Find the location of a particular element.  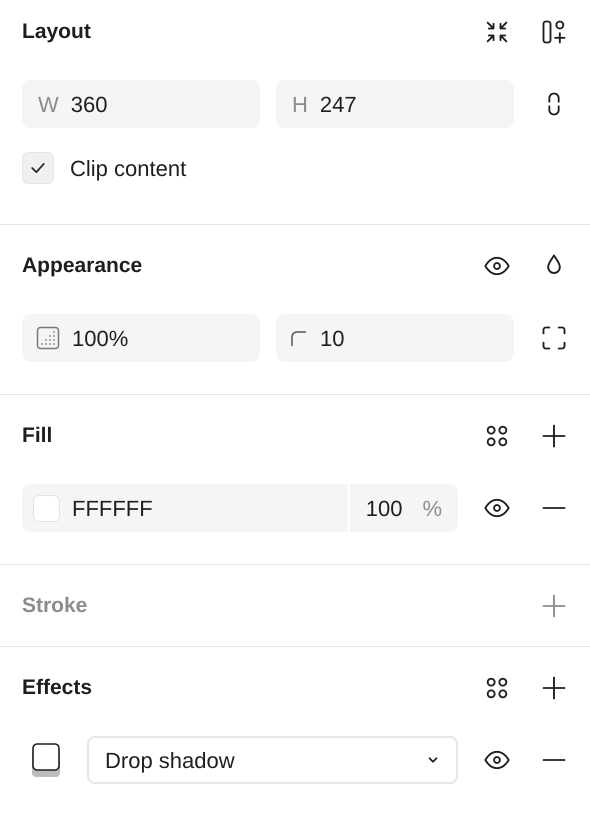

section-title: Layout is located at coordinates (57, 32).